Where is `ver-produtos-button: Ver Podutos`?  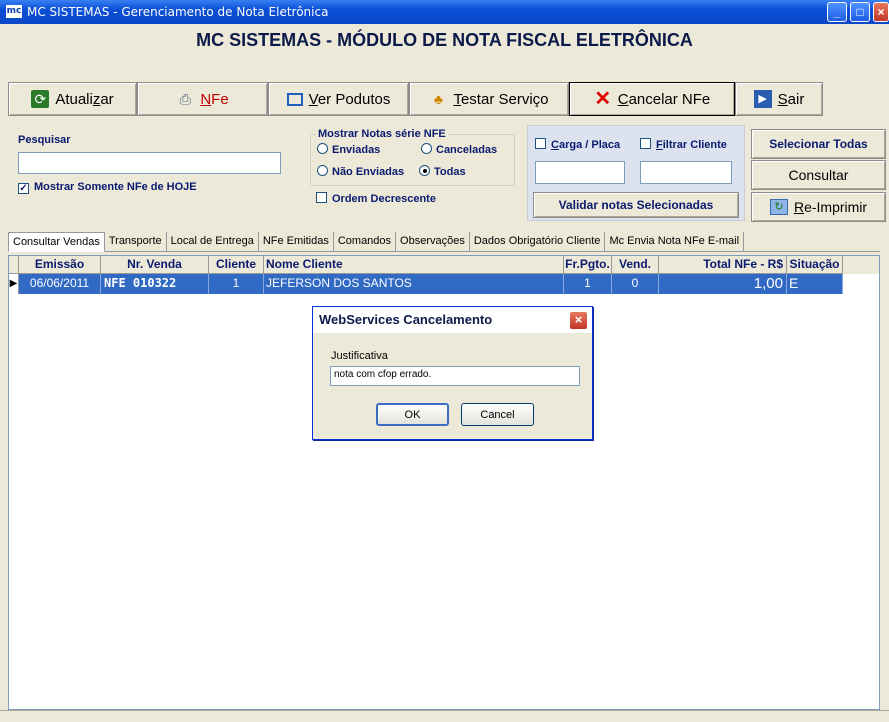
ver-produtos-button: Ver Podutos is located at coordinates (338, 99).